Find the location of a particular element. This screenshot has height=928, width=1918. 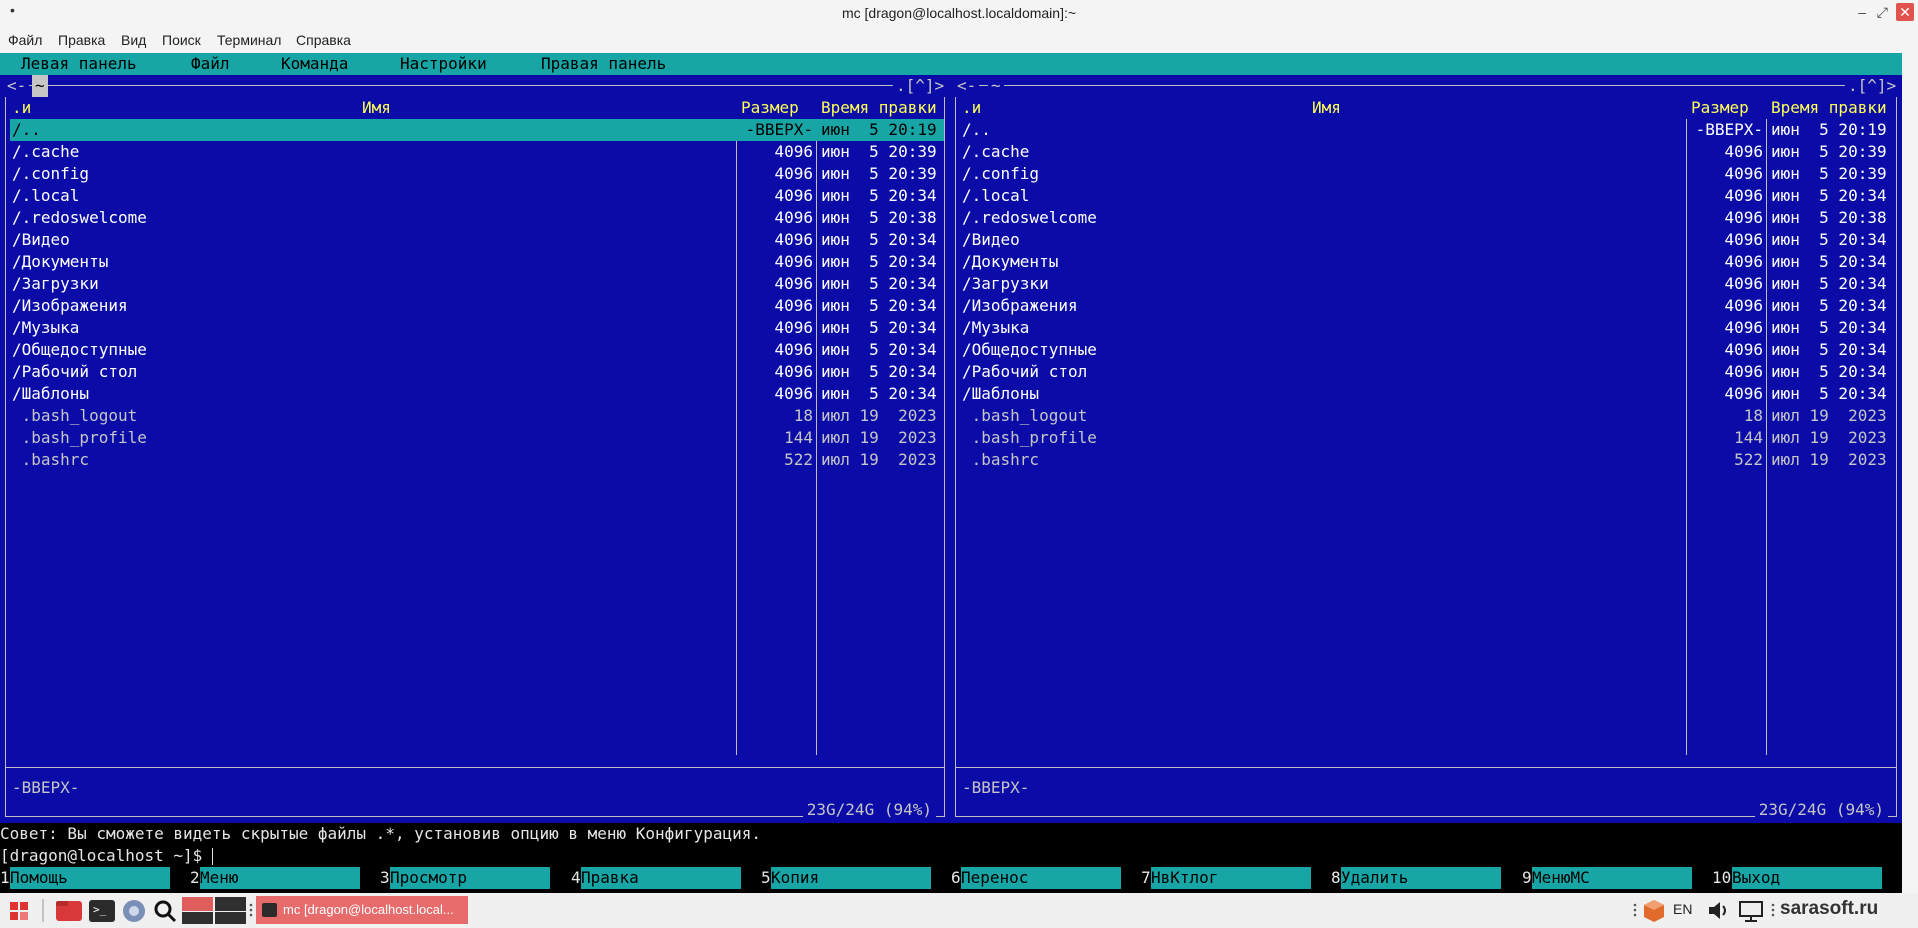

fkey-5: 5 Копия is located at coordinates (856, 878).